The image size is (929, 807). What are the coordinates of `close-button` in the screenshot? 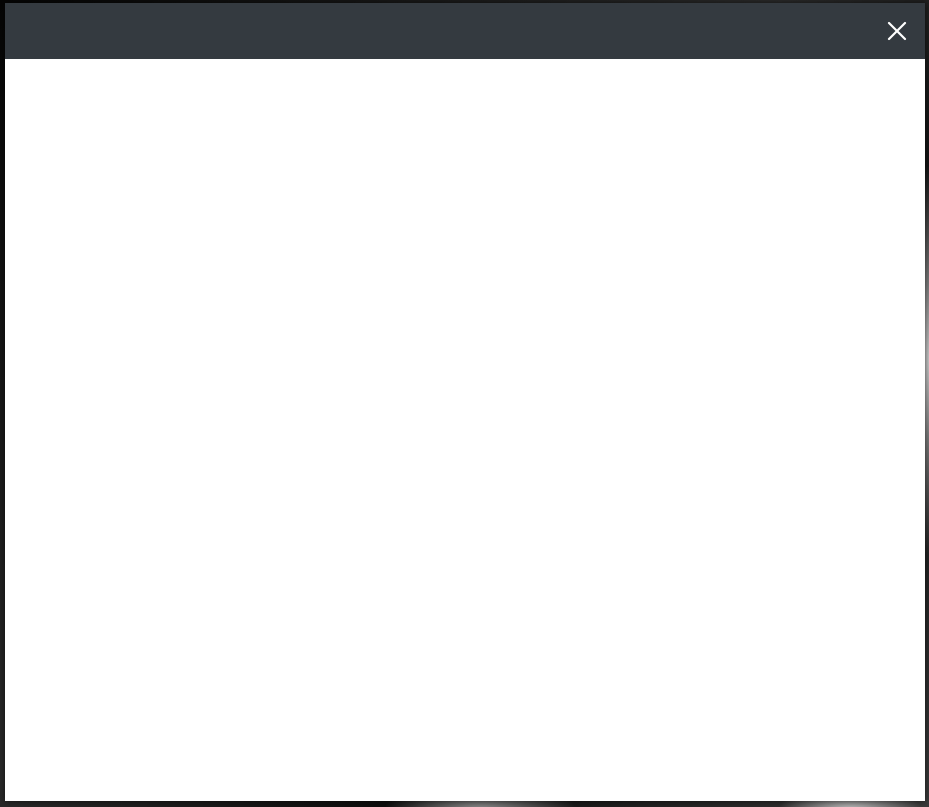 It's located at (897, 31).